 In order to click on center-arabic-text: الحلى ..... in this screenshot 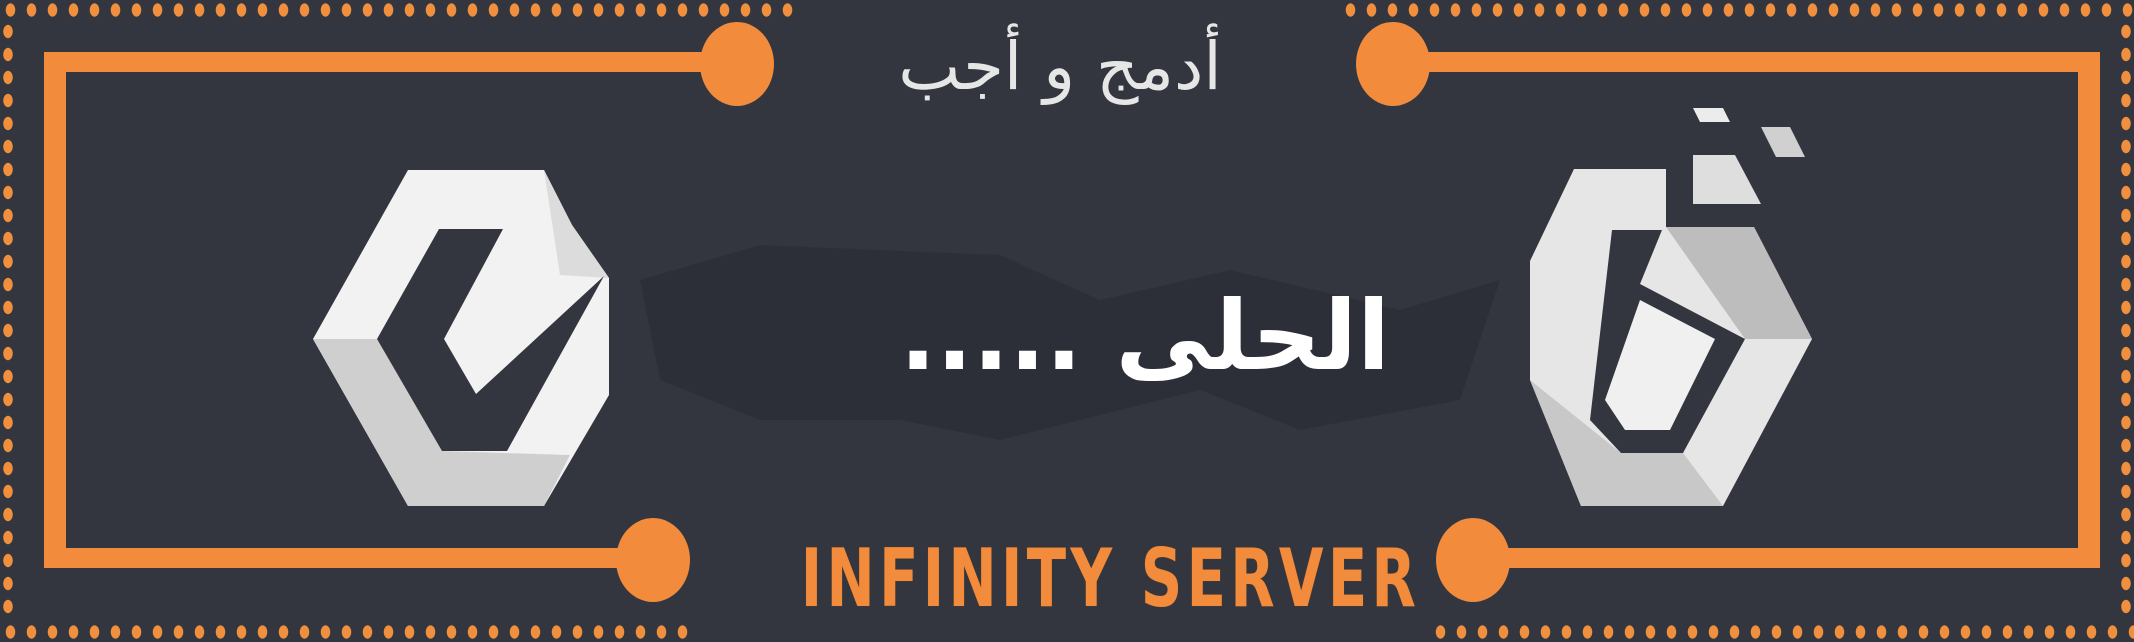, I will do `click(1144, 336)`.